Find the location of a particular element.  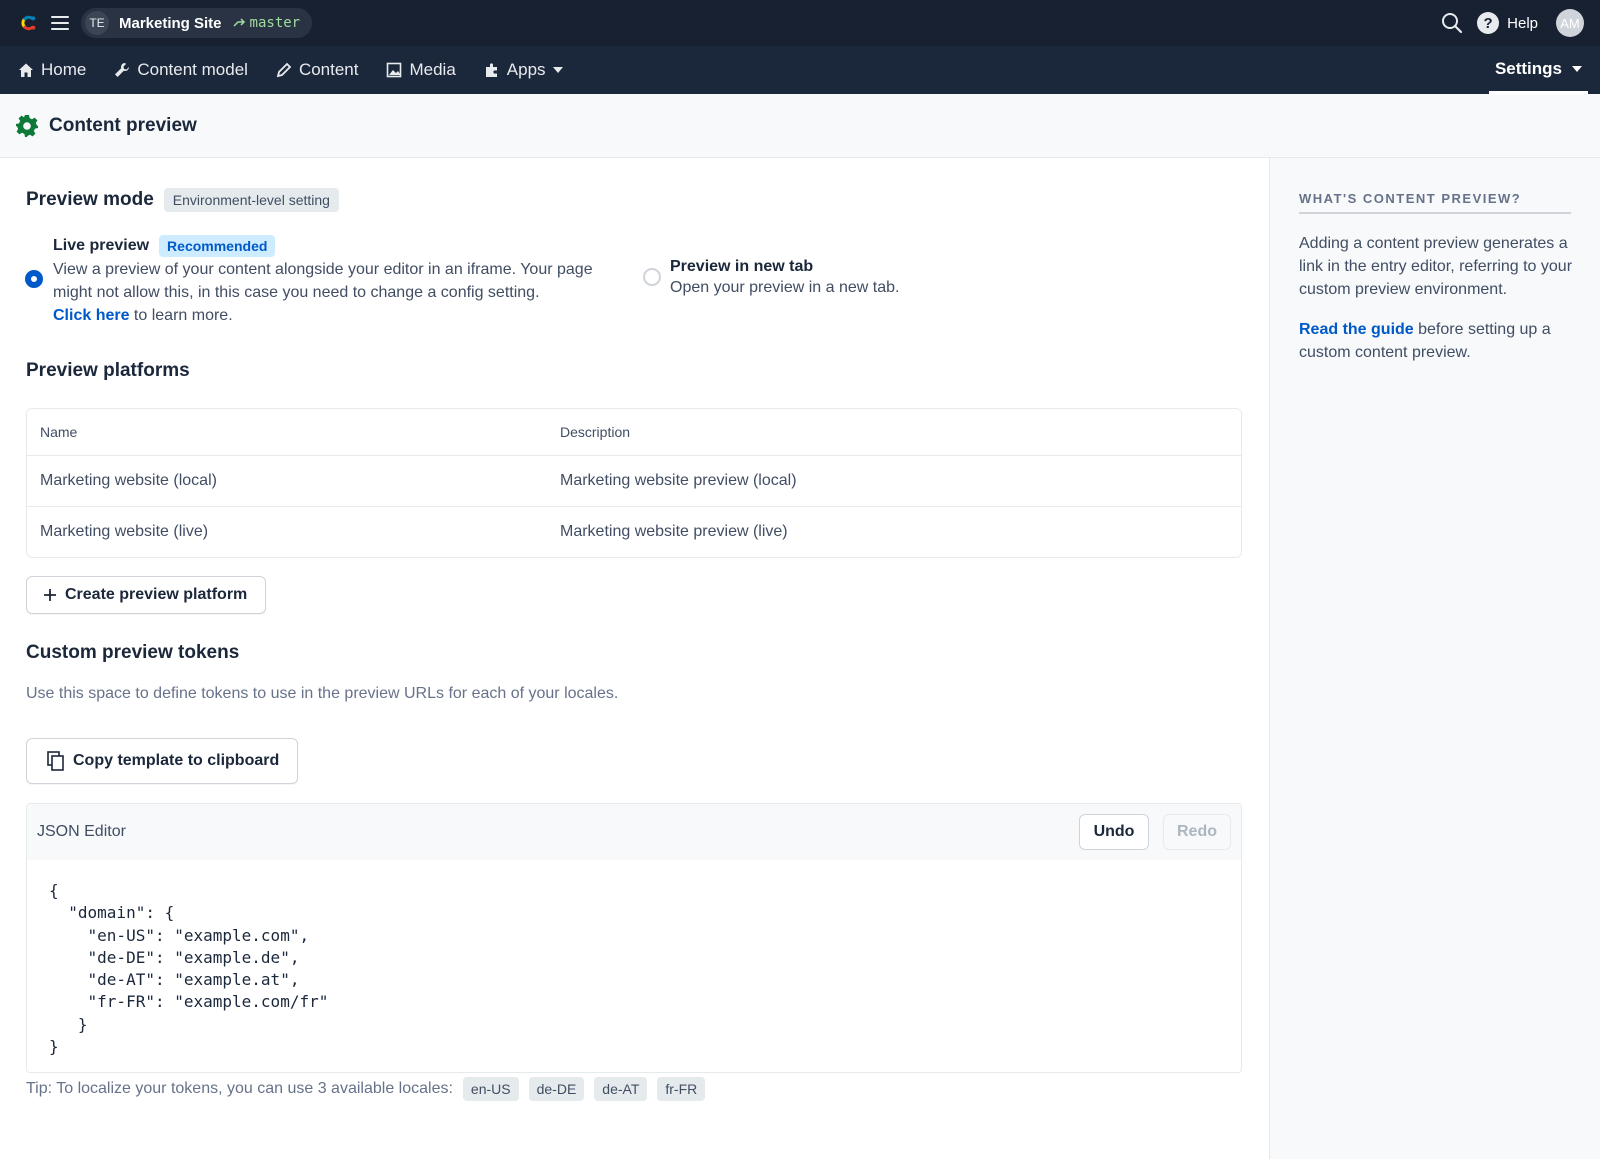

redo-button: Redo is located at coordinates (1197, 832).